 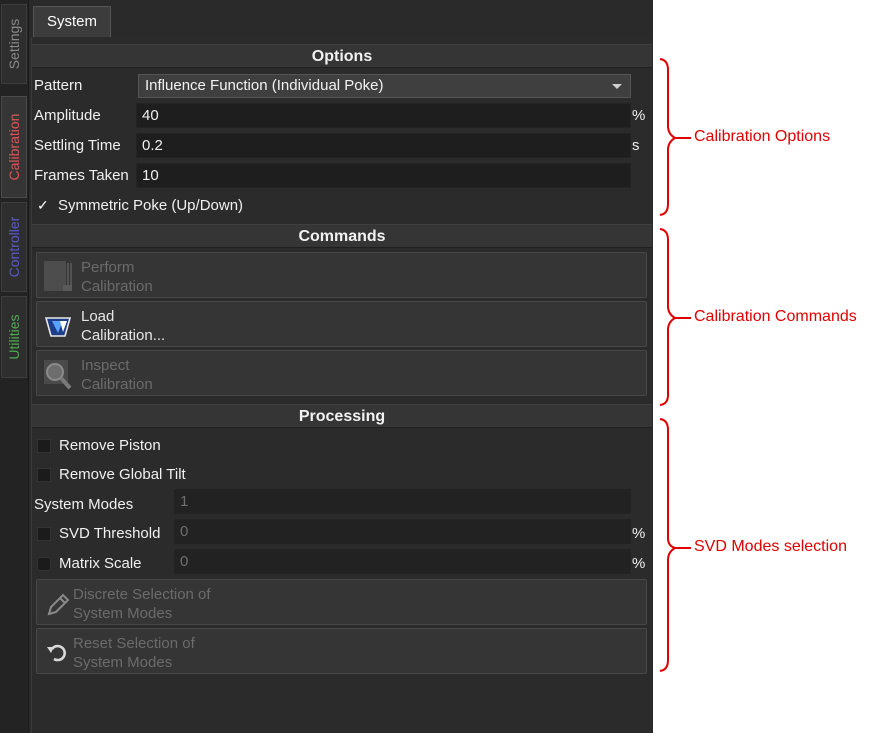 I want to click on options-header: Options, so click(x=342, y=56).